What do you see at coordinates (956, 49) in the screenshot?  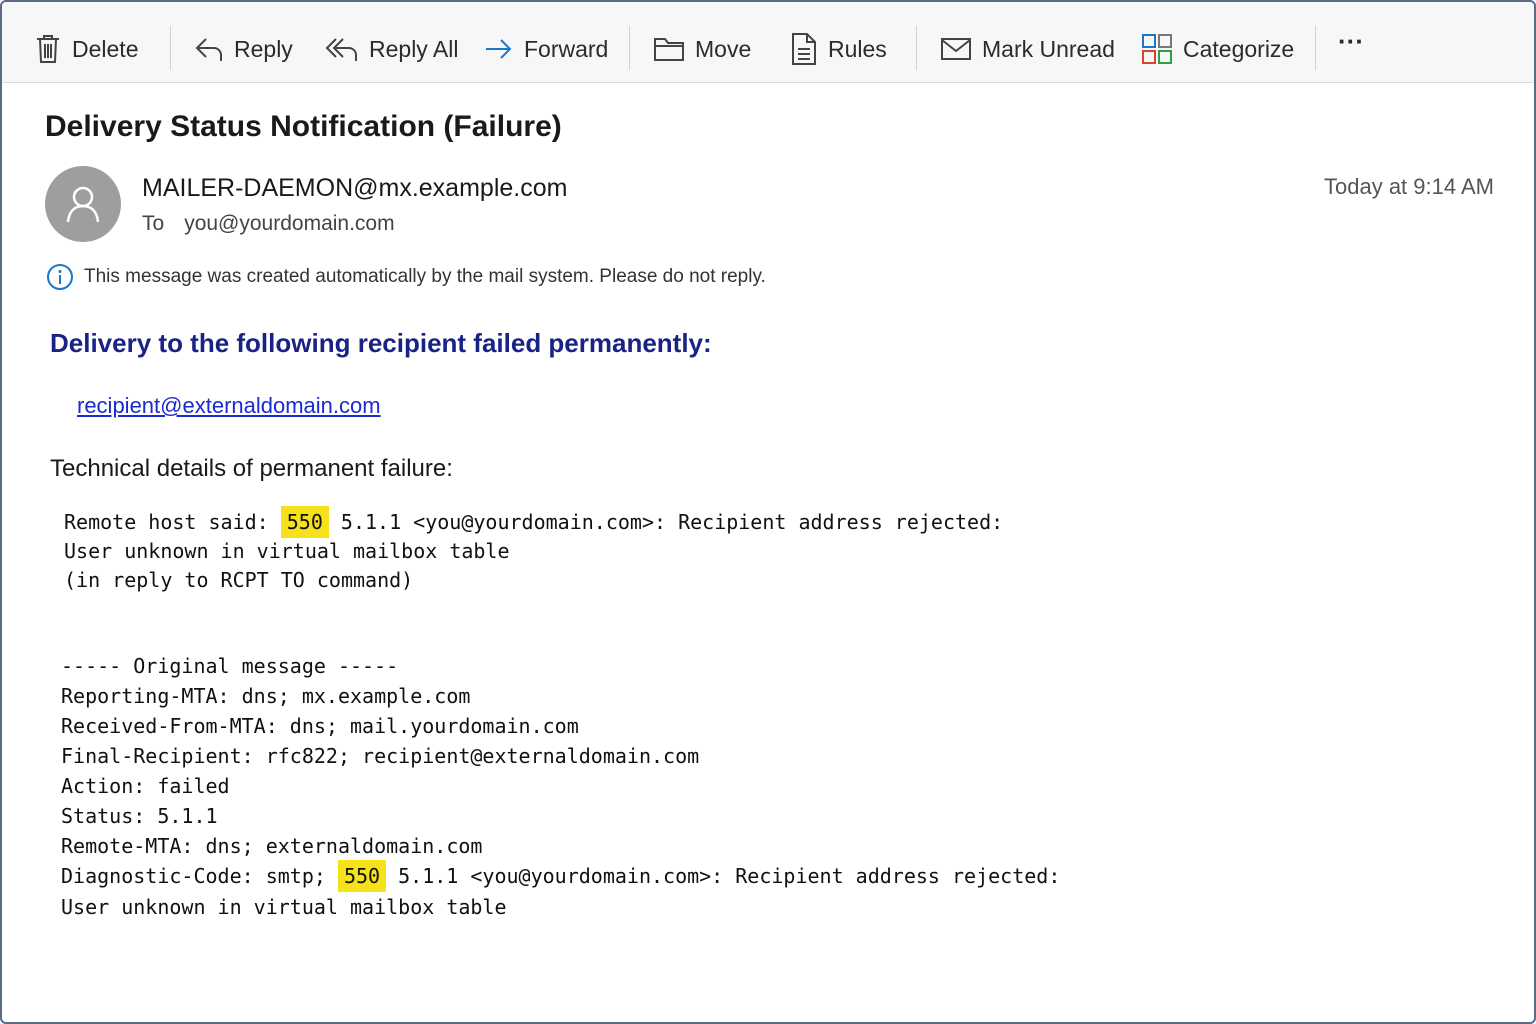 I see `envelope-icon` at bounding box center [956, 49].